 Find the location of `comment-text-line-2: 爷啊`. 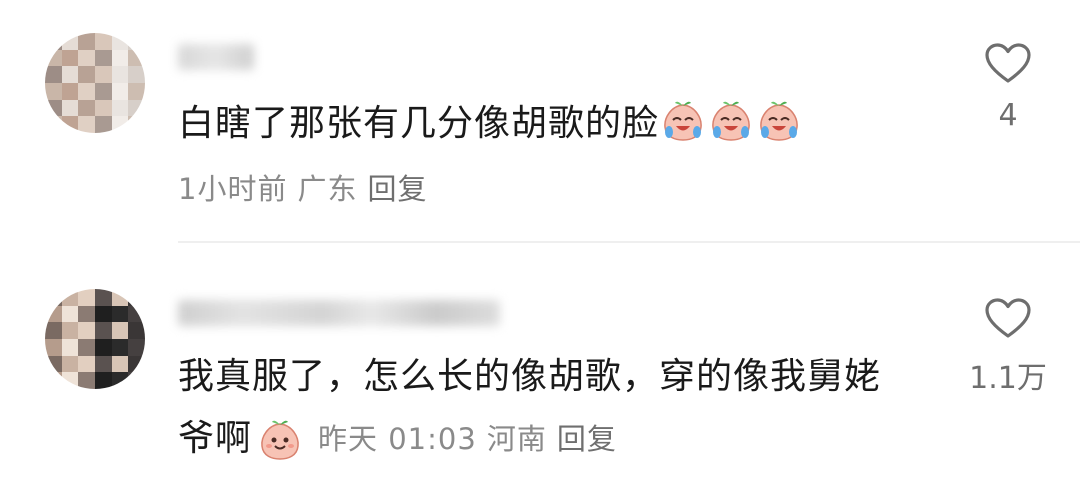

comment-text-line-2: 爷啊 is located at coordinates (215, 438).